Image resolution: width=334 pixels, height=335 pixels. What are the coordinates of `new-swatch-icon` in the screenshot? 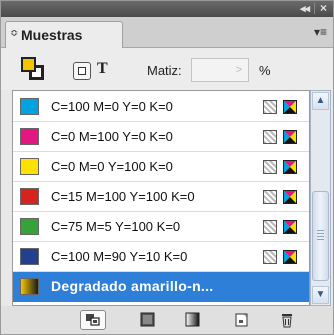 It's located at (242, 320).